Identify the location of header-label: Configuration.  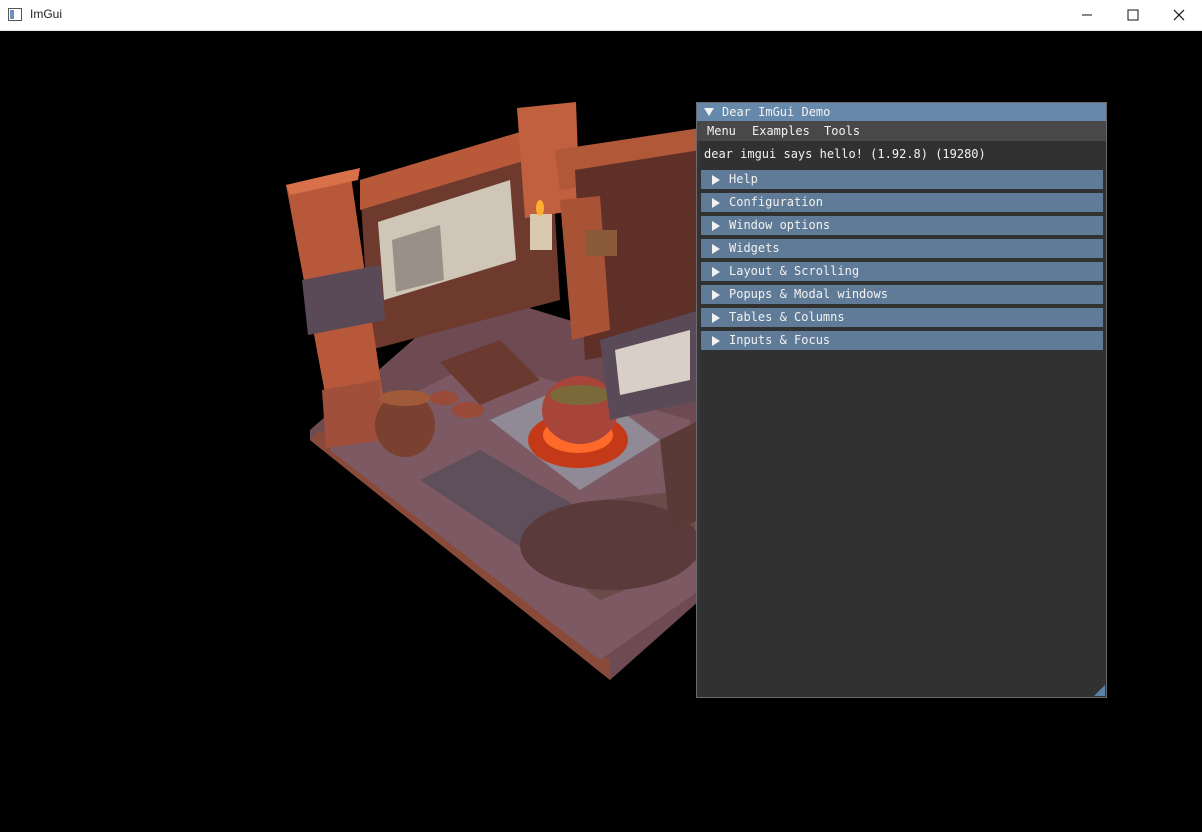
(776, 202).